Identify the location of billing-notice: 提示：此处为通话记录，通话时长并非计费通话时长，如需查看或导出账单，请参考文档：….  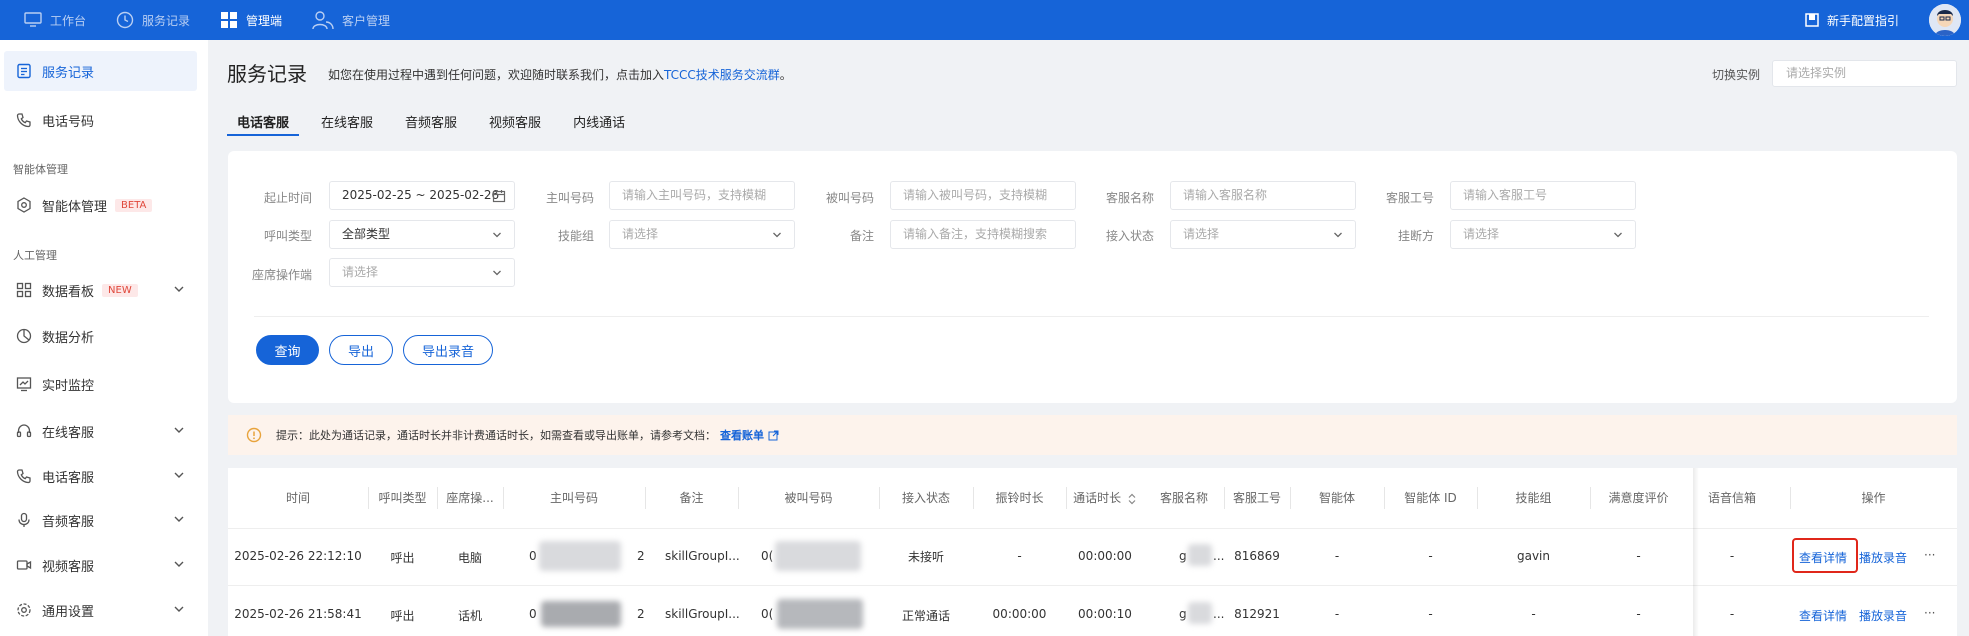
(1092, 435).